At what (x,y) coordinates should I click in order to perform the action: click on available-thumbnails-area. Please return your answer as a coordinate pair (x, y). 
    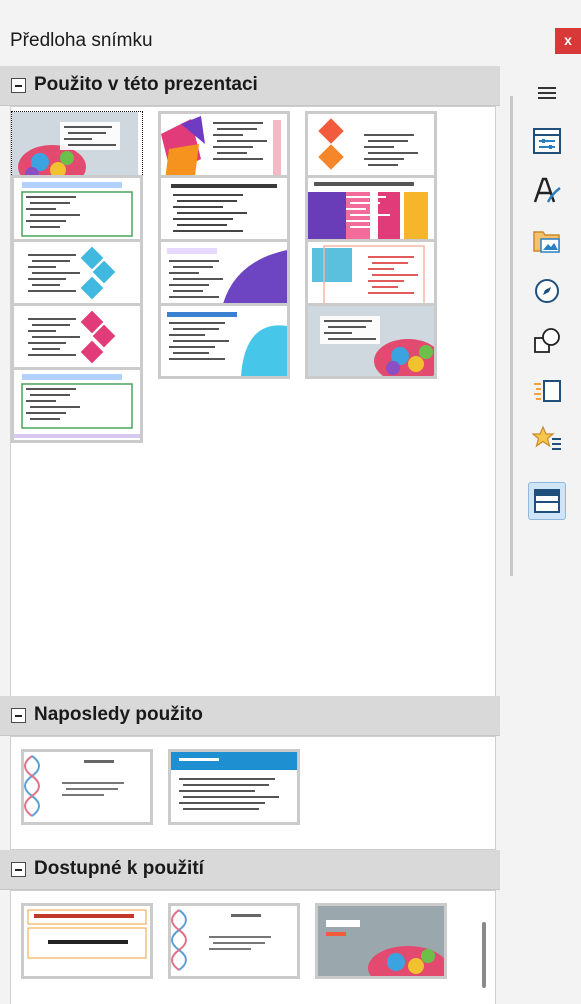
    Looking at the image, I should click on (253, 947).